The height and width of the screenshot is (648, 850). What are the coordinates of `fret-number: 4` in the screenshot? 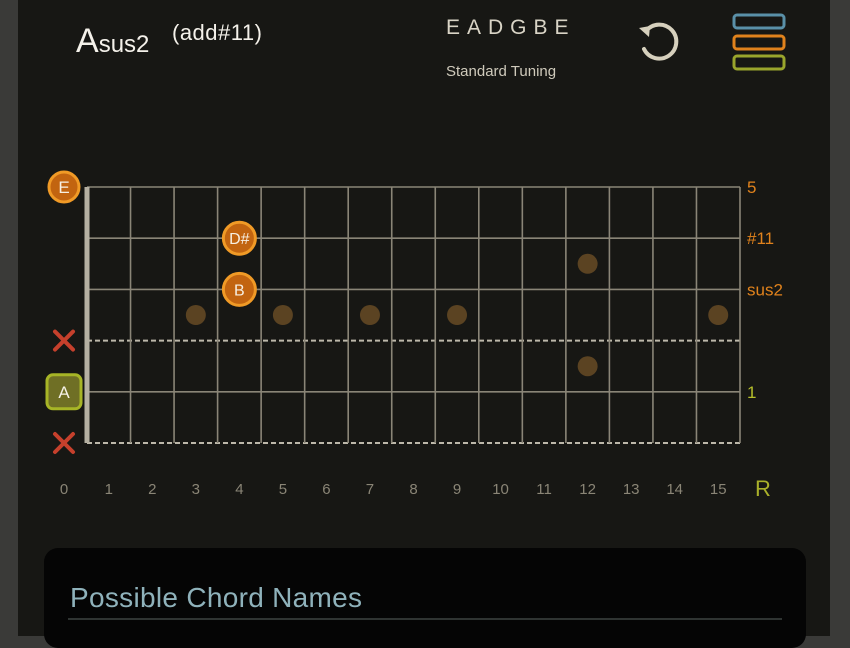 It's located at (239, 489).